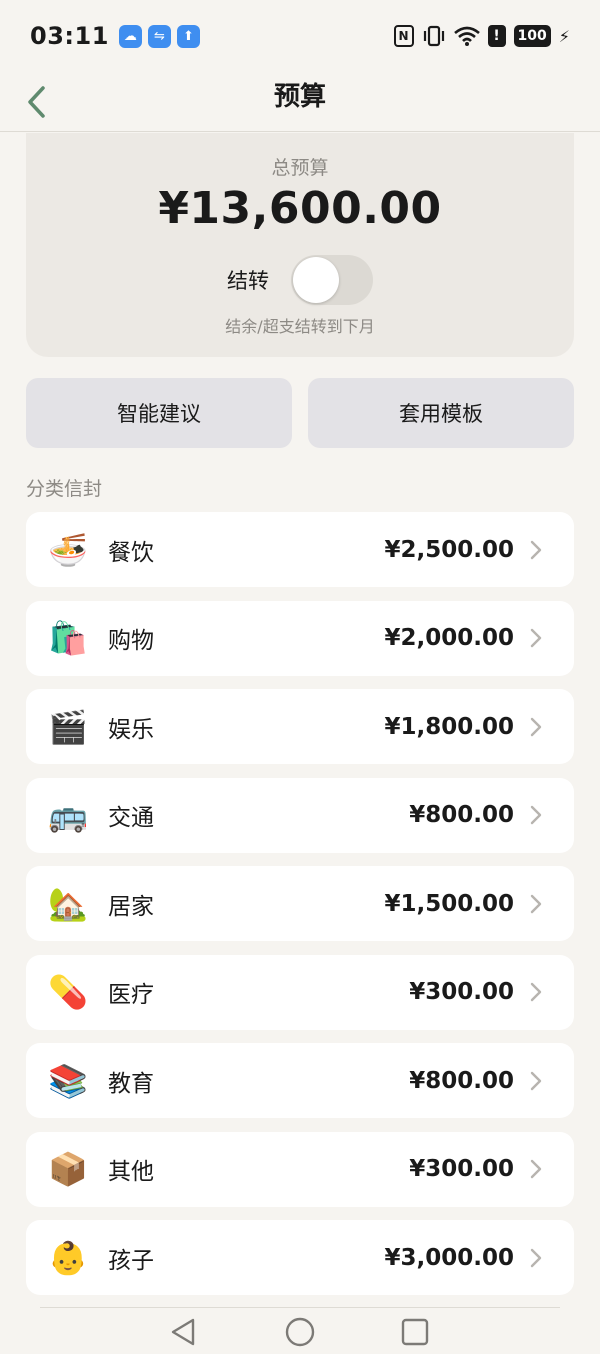 The height and width of the screenshot is (1354, 600). What do you see at coordinates (300, 1169) in the screenshot?
I see `envelope-item: 📦 其他 ¥300.00` at bounding box center [300, 1169].